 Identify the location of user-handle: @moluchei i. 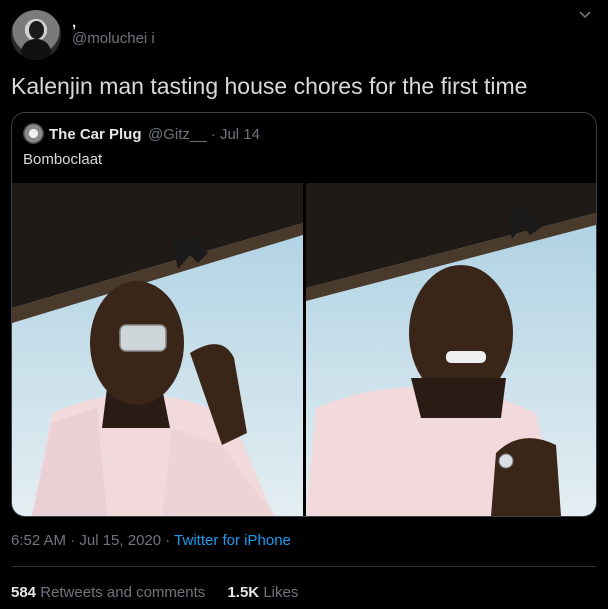
(113, 38).